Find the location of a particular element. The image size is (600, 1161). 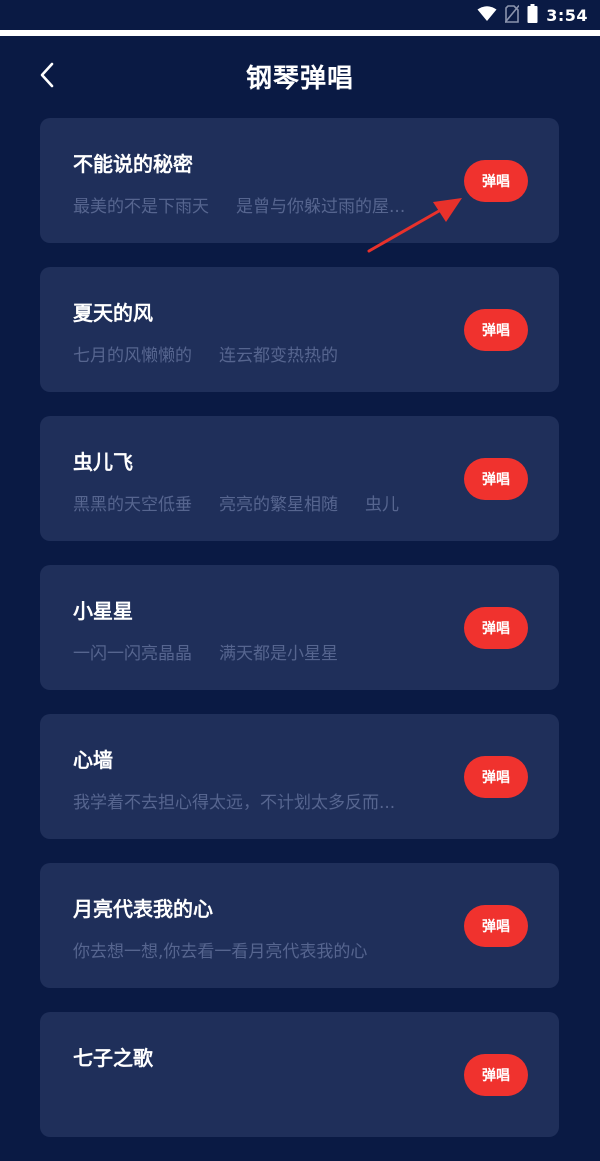

song-lyric: 你去想一想,你去看一看月亮代表我的心 is located at coordinates (220, 952).